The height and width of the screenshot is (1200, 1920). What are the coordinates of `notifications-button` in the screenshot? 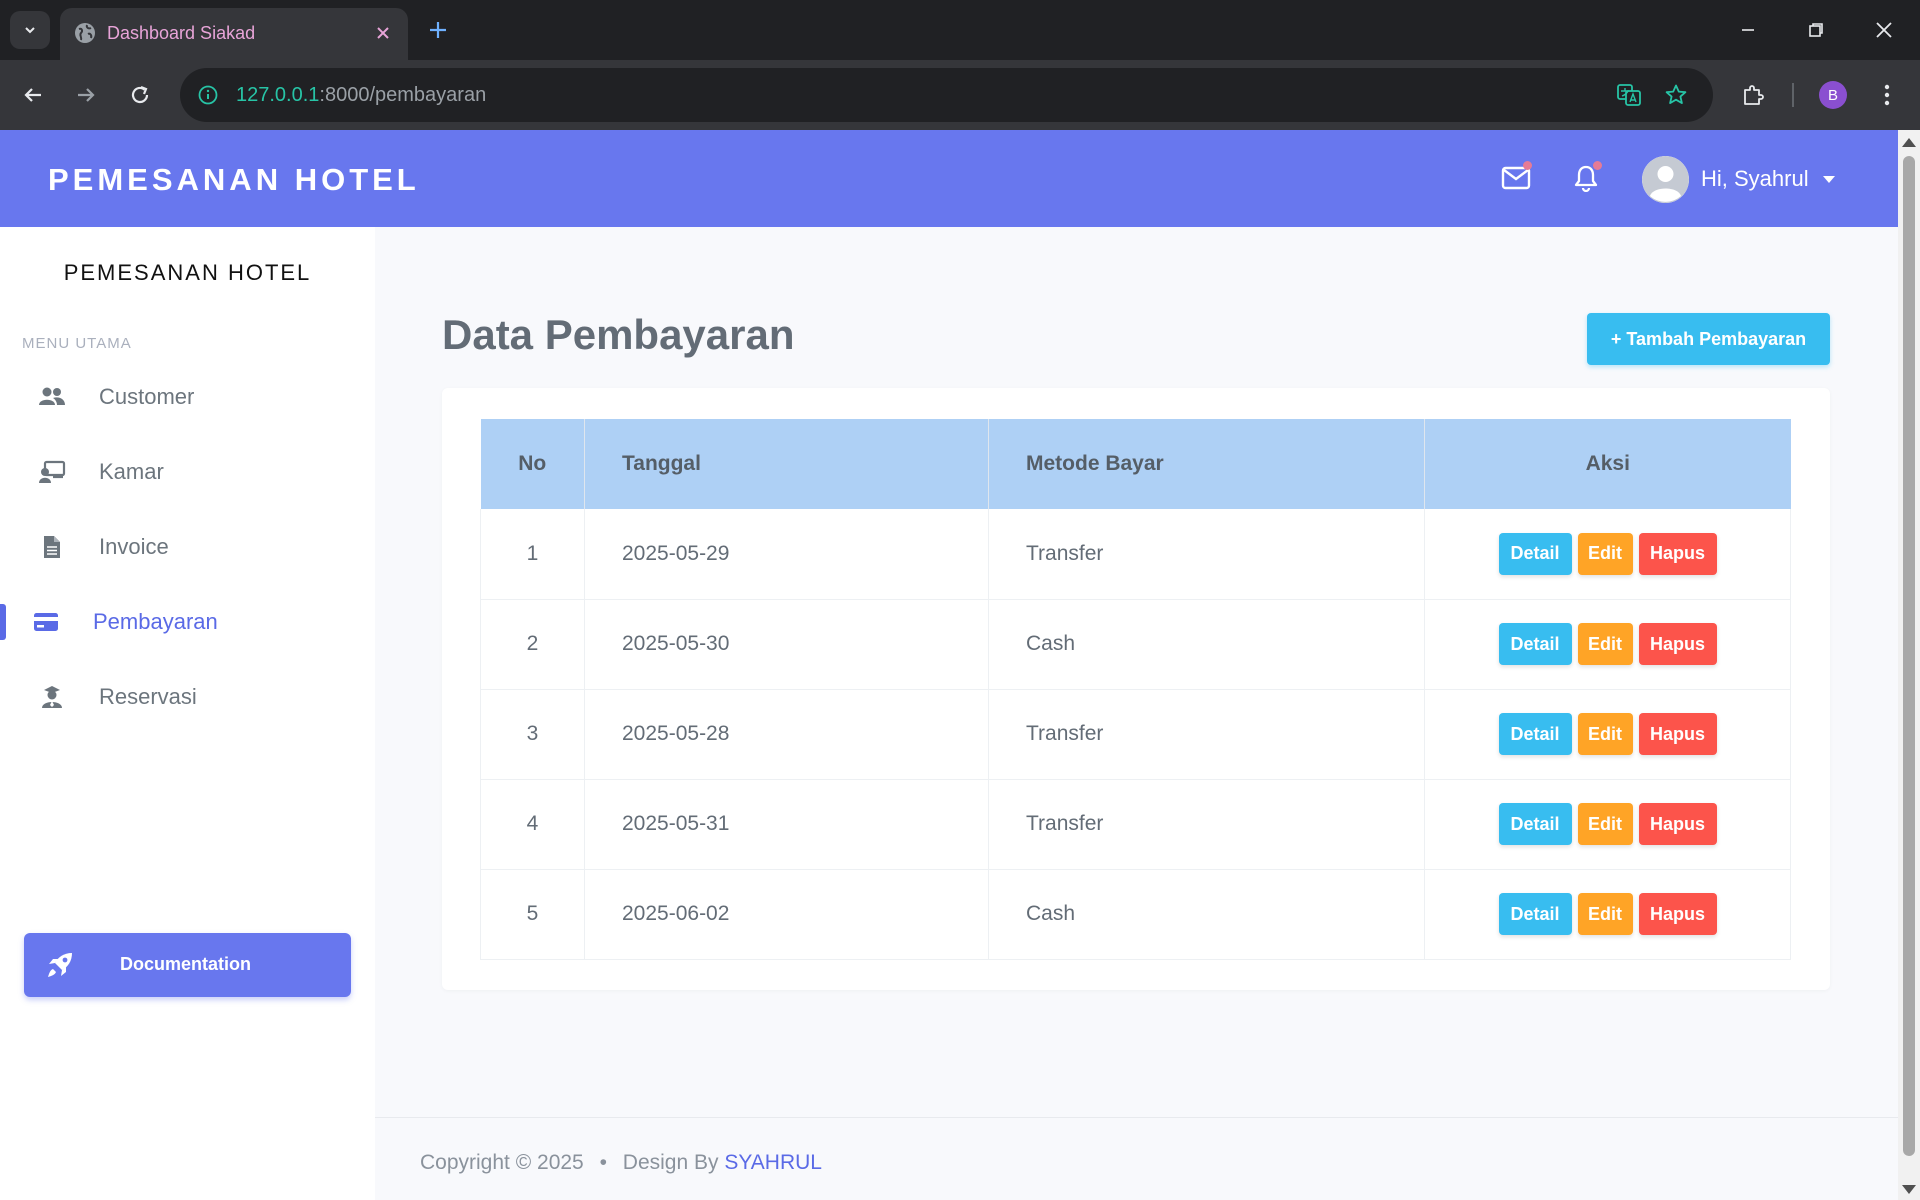 It's located at (1586, 178).